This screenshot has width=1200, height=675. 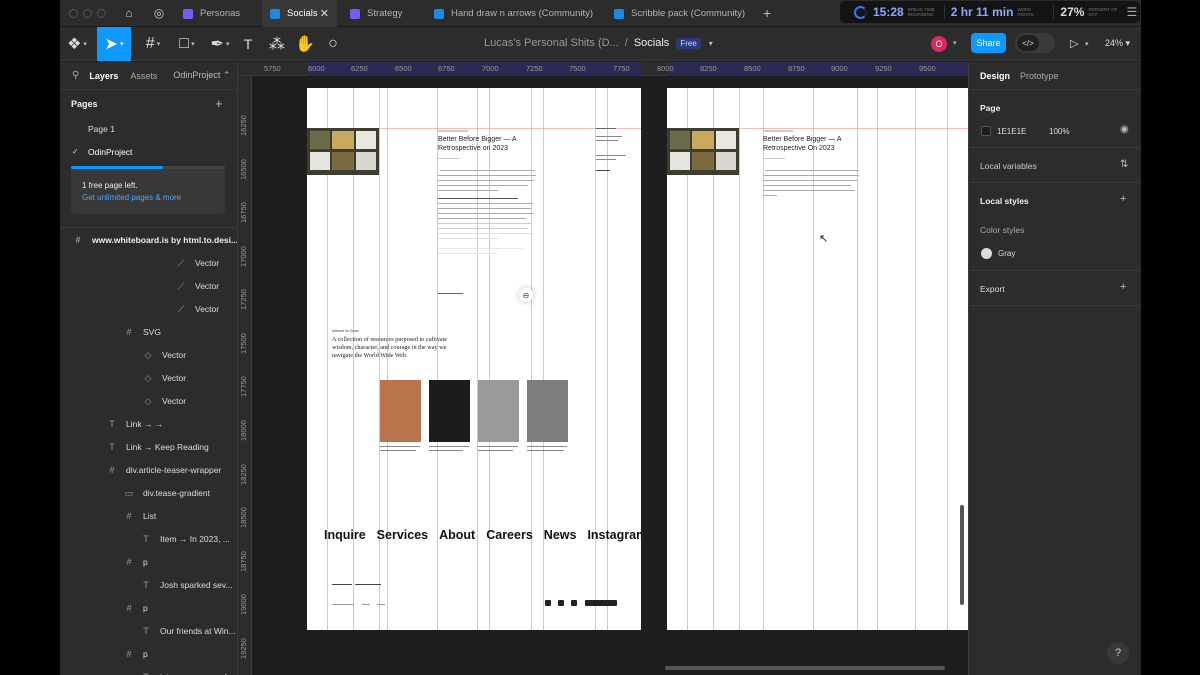 What do you see at coordinates (1118, 653) in the screenshot?
I see `help-button: ?` at bounding box center [1118, 653].